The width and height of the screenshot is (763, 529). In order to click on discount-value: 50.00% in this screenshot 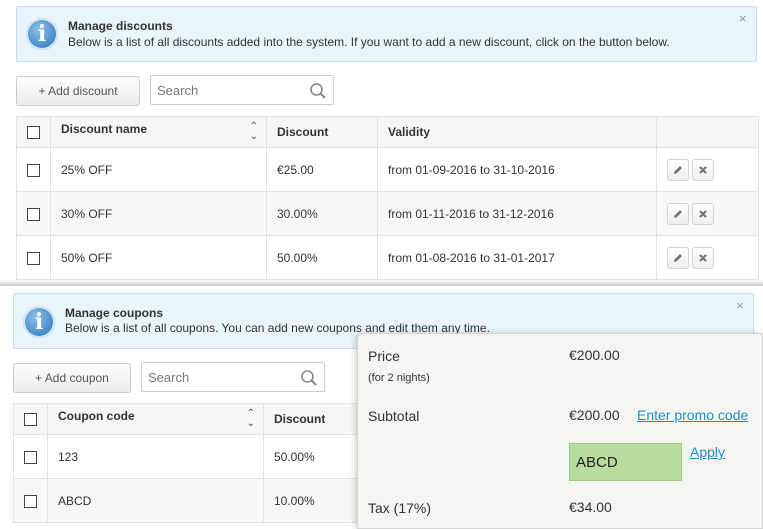, I will do `click(322, 257)`.